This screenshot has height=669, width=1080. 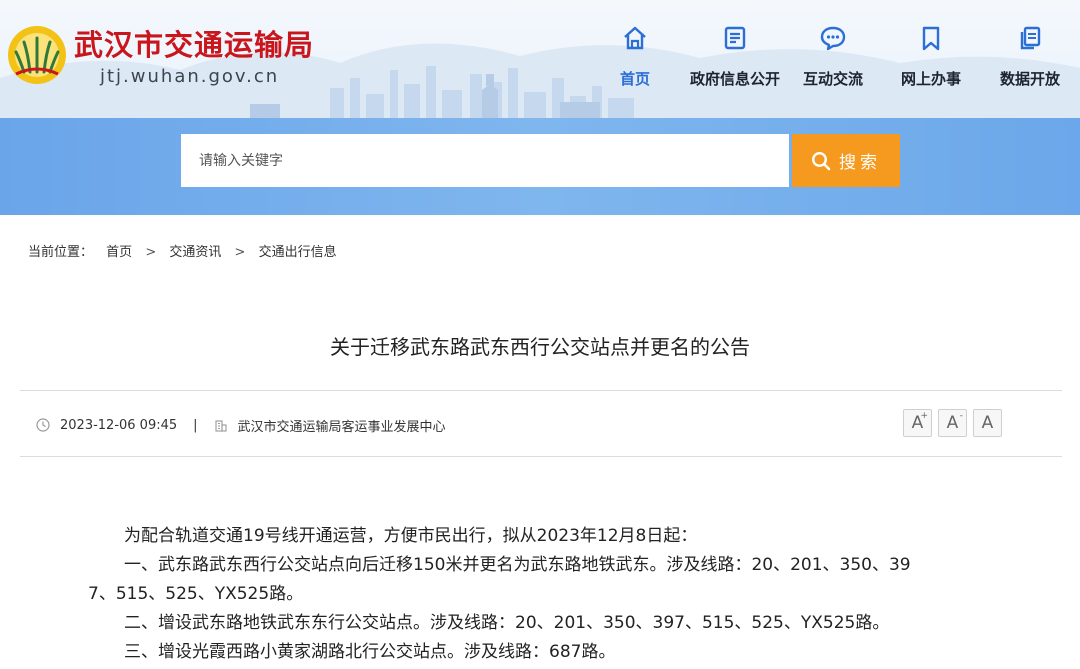 What do you see at coordinates (540, 347) in the screenshot?
I see `article-title: 关于迁移武东路武东西行公交站点并更名的公告` at bounding box center [540, 347].